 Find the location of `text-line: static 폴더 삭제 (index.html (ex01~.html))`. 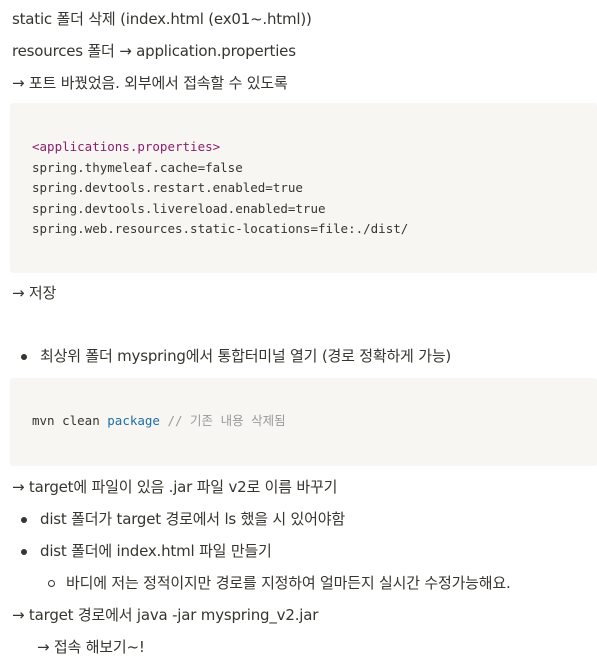

text-line: static 폴더 삭제 (index.html (ex01~.html)) is located at coordinates (162, 19).